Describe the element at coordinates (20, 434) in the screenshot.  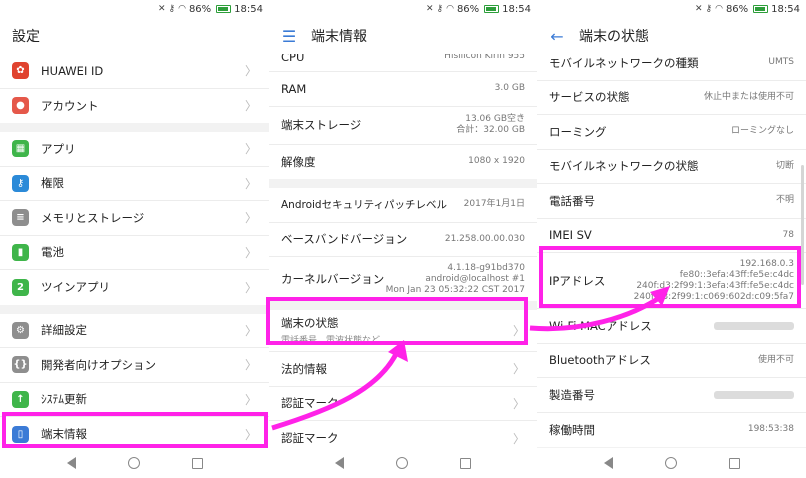
I see `phone-info-icon: ▯` at that location.